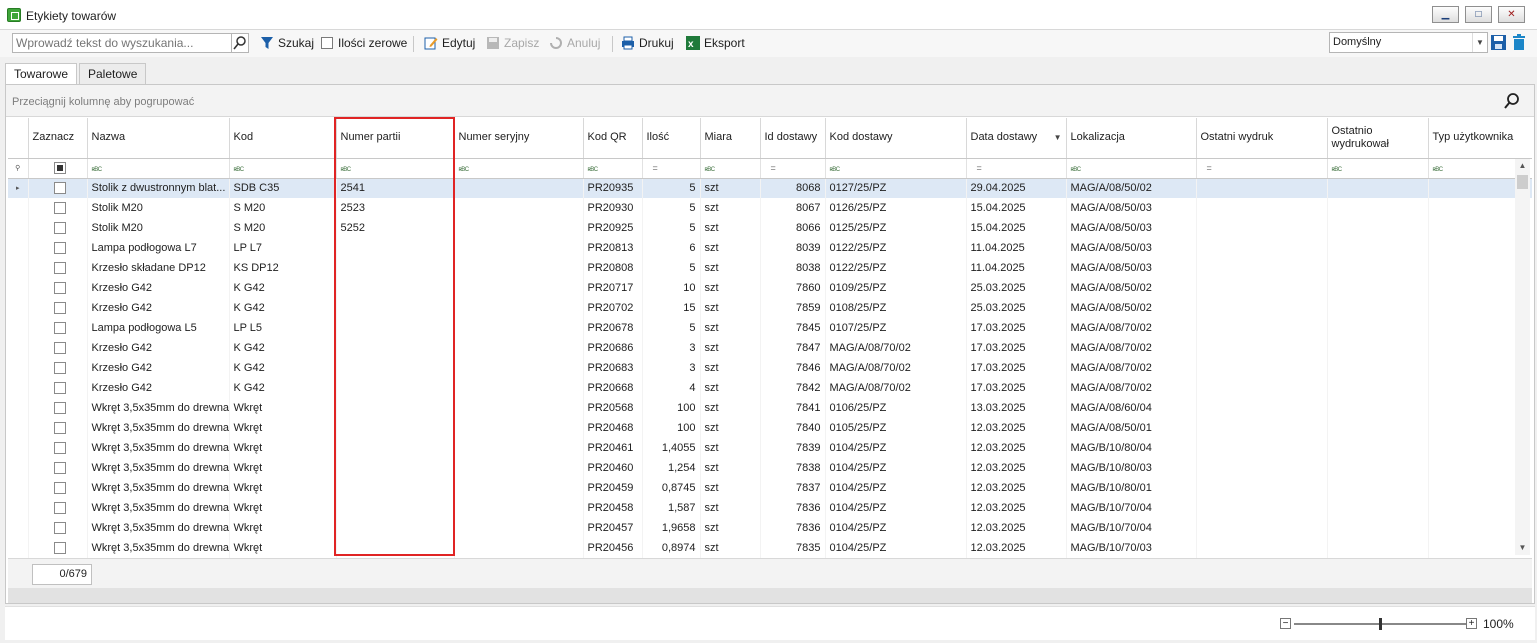 This screenshot has height=643, width=1537. Describe the element at coordinates (1131, 528) in the screenshot. I see `cell-lokalizacja: MAG/B/10/70/04` at that location.